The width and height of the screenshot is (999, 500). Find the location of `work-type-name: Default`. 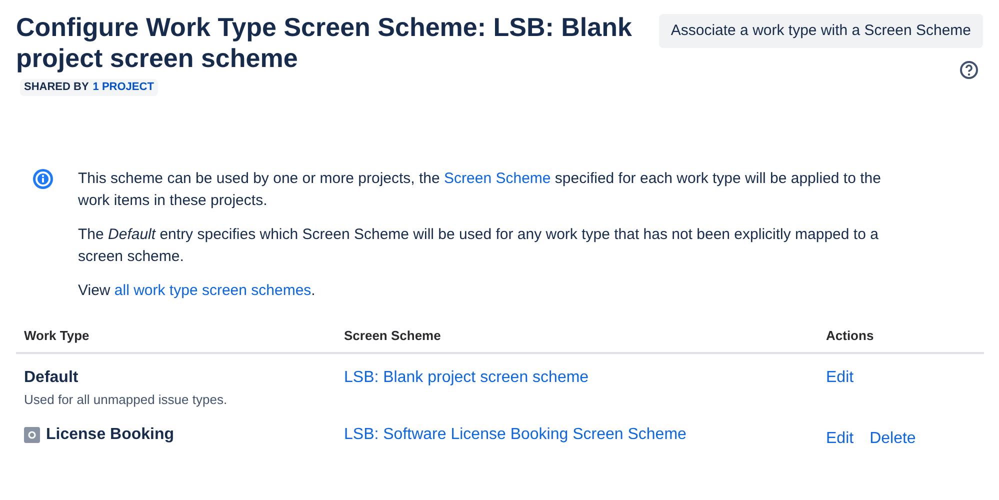

work-type-name: Default is located at coordinates (51, 378).